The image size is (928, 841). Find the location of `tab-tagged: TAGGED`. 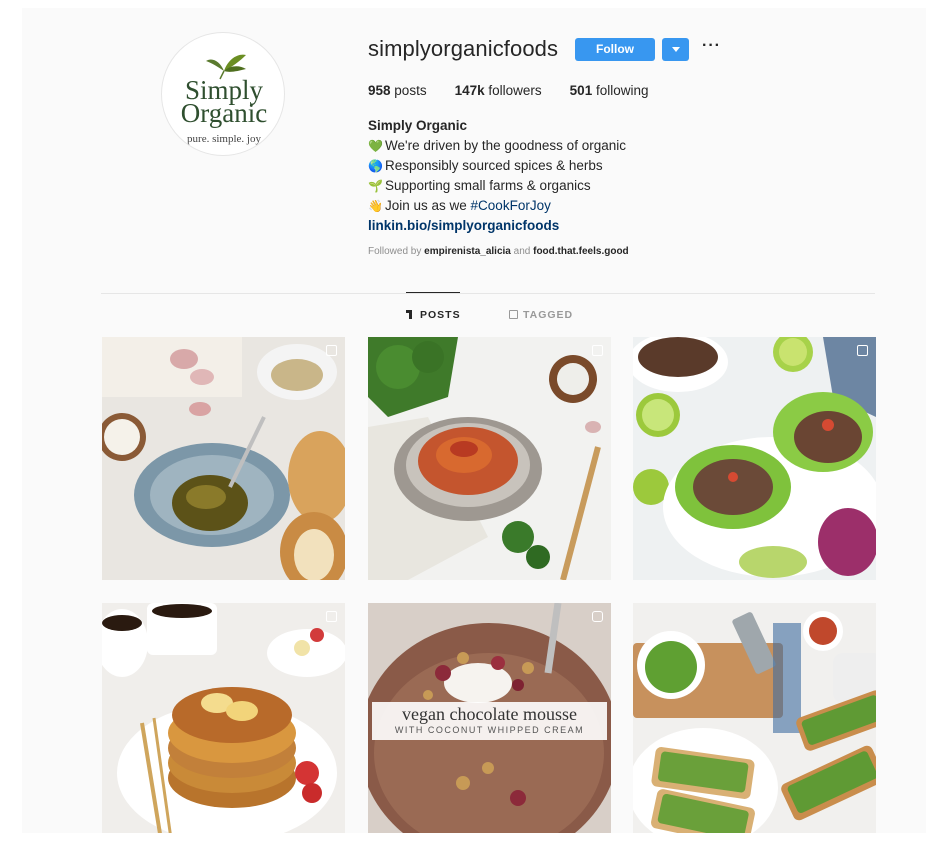

tab-tagged: TAGGED is located at coordinates (541, 319).